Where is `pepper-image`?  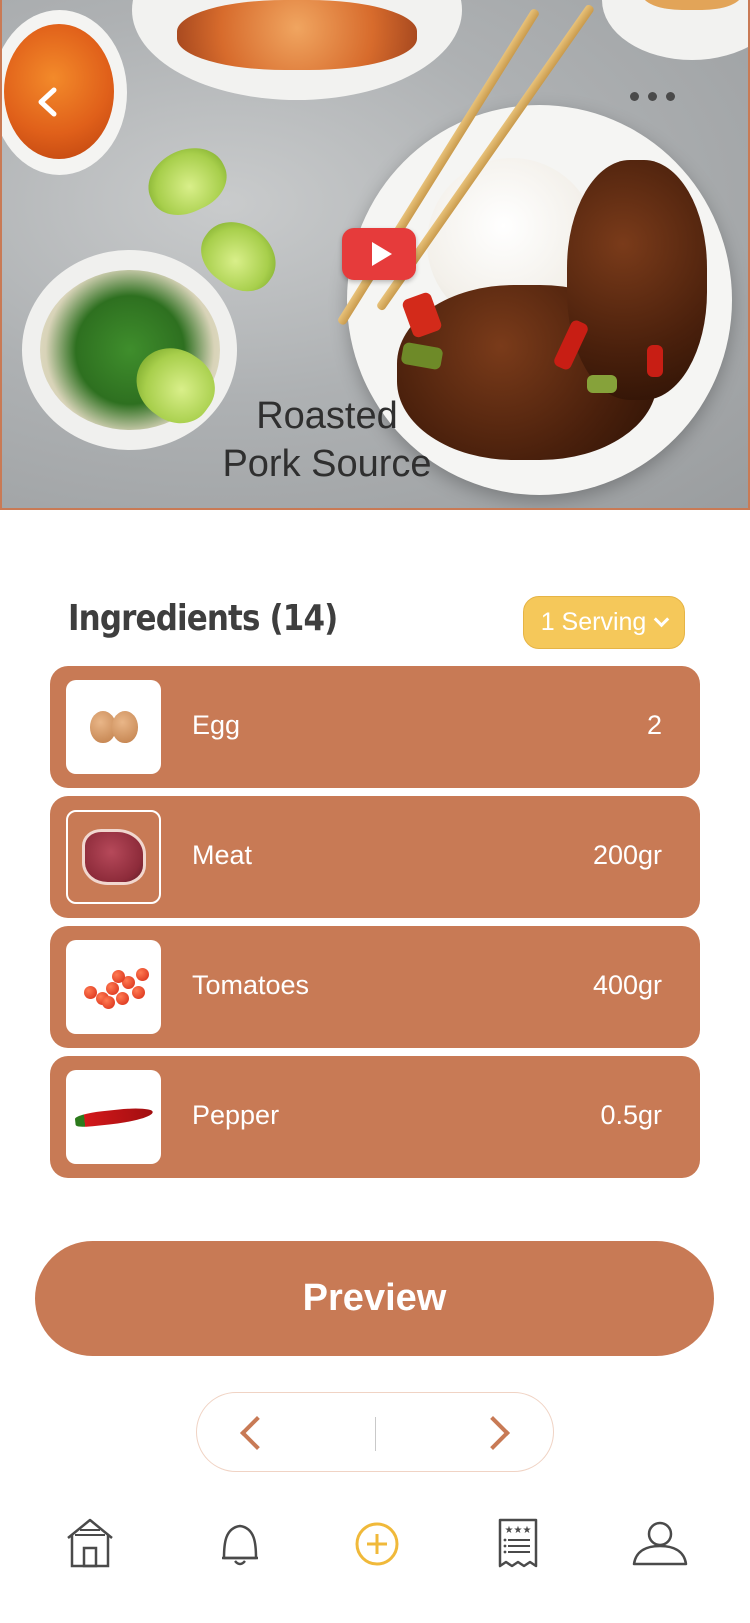
pepper-image is located at coordinates (113, 1117).